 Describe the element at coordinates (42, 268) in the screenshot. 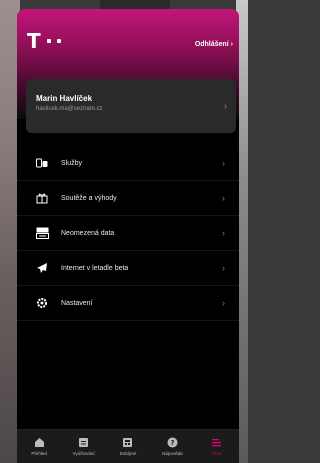

I see `airplane-icon` at that location.